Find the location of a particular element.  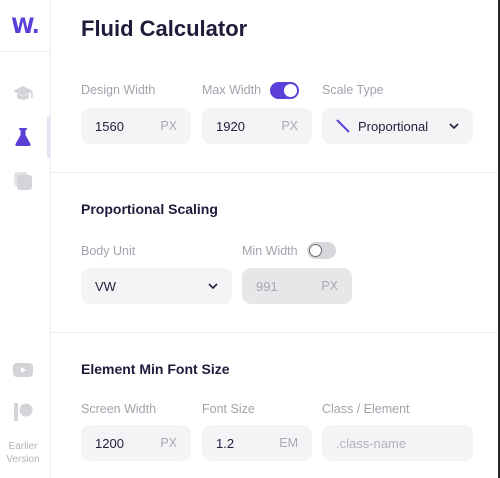

design-width-label: Design Width is located at coordinates (118, 90).